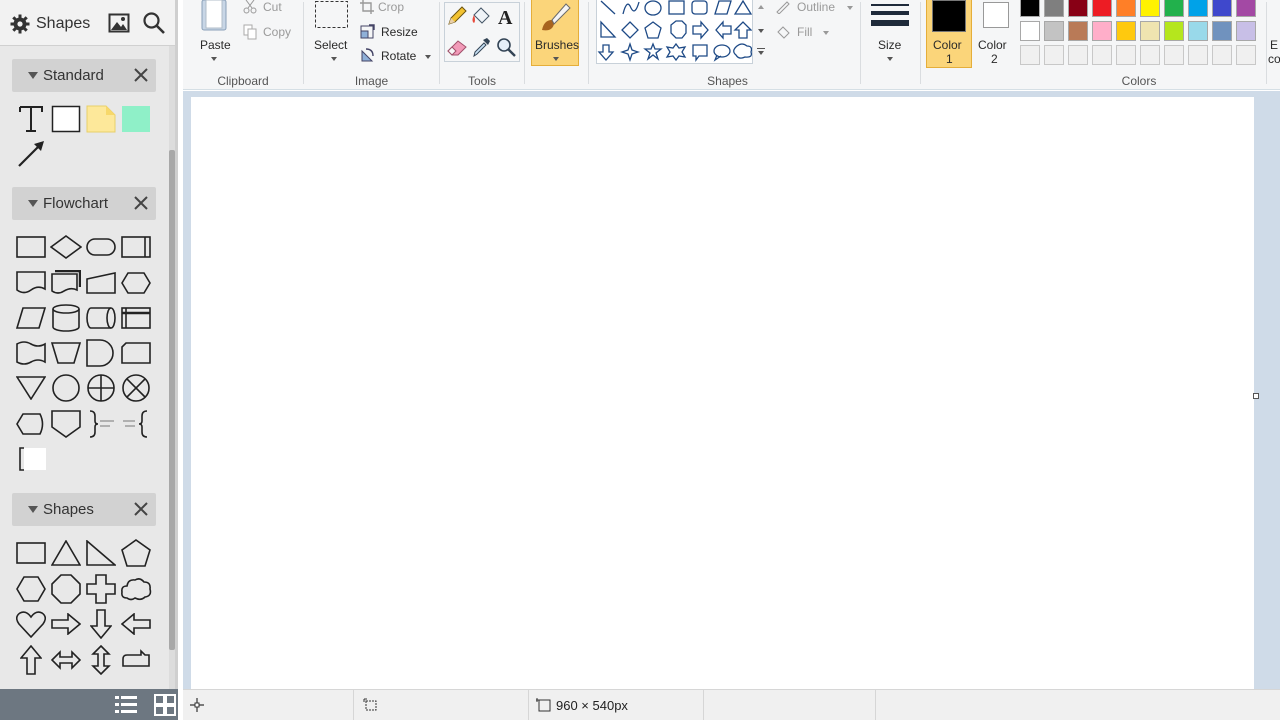 The height and width of the screenshot is (720, 1280). Describe the element at coordinates (136, 283) in the screenshot. I see `preparation-icon` at that location.